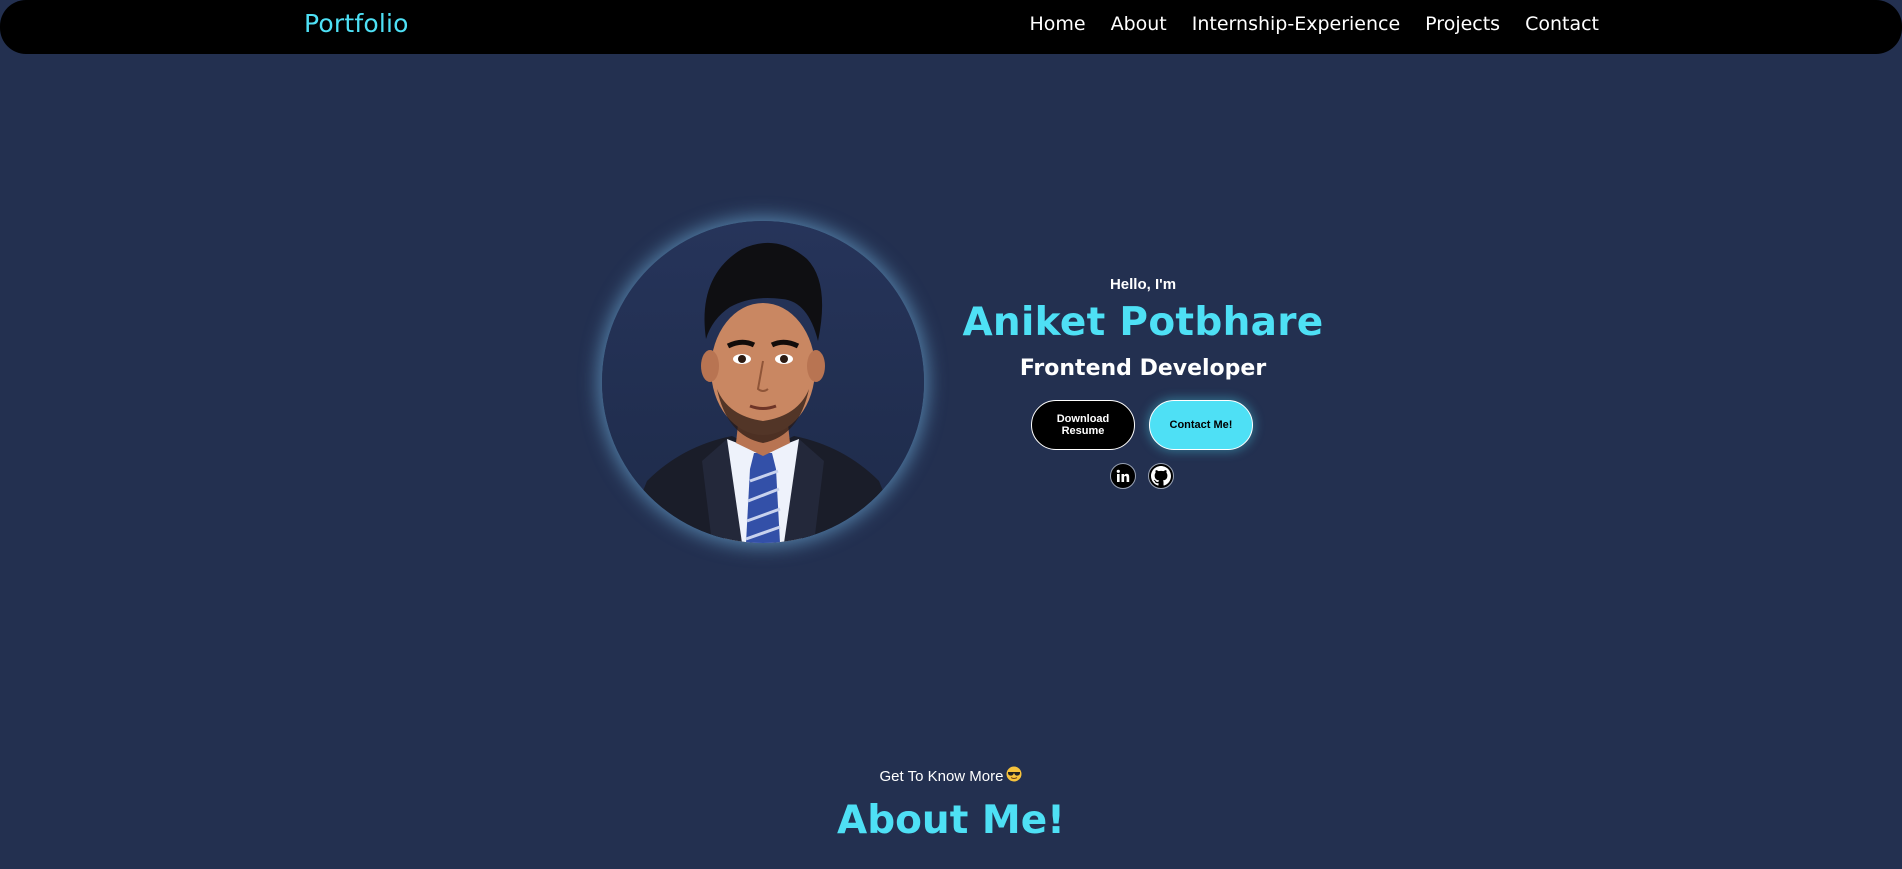 This screenshot has height=869, width=1902. What do you see at coordinates (1143, 322) in the screenshot?
I see `hero-name: Aniket Potbhare` at bounding box center [1143, 322].